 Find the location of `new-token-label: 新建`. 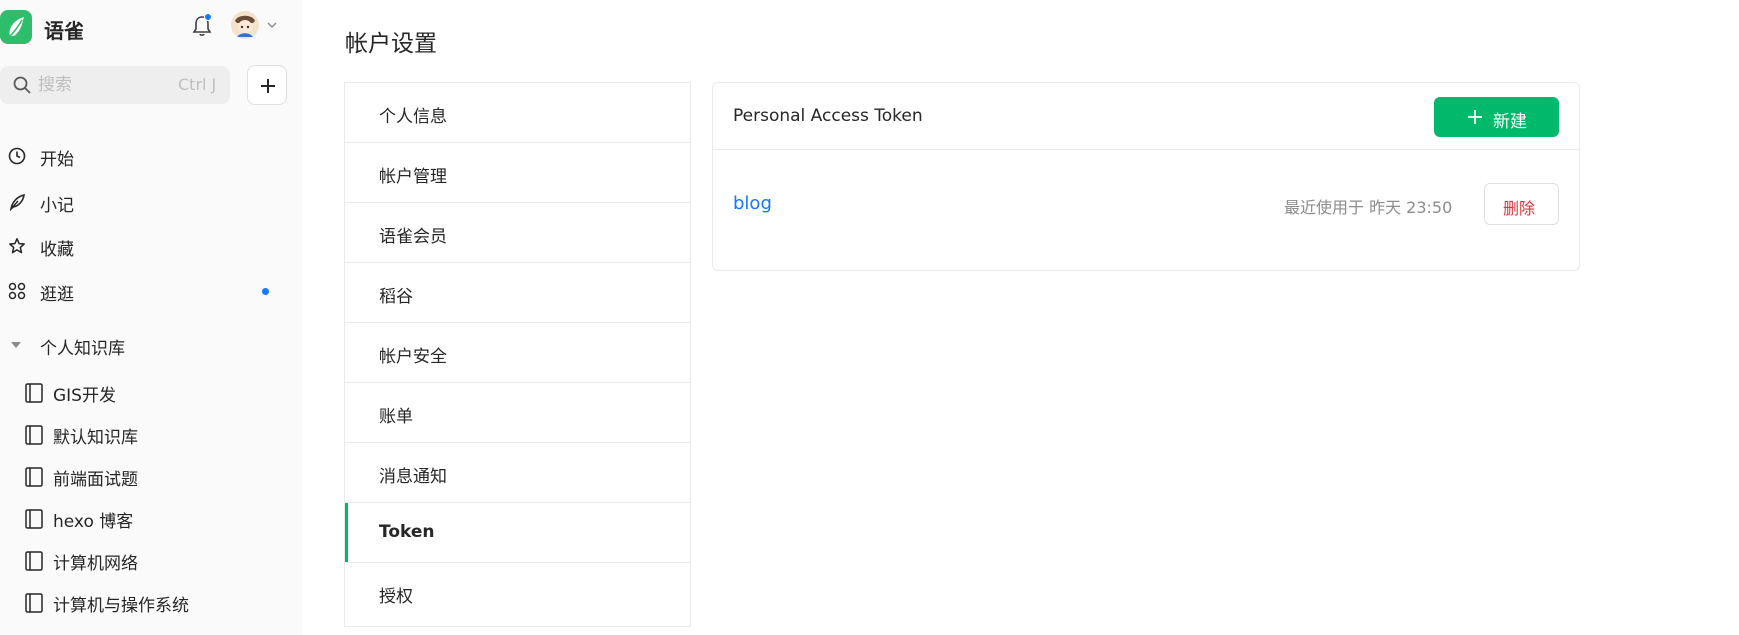

new-token-label: 新建 is located at coordinates (1510, 122).